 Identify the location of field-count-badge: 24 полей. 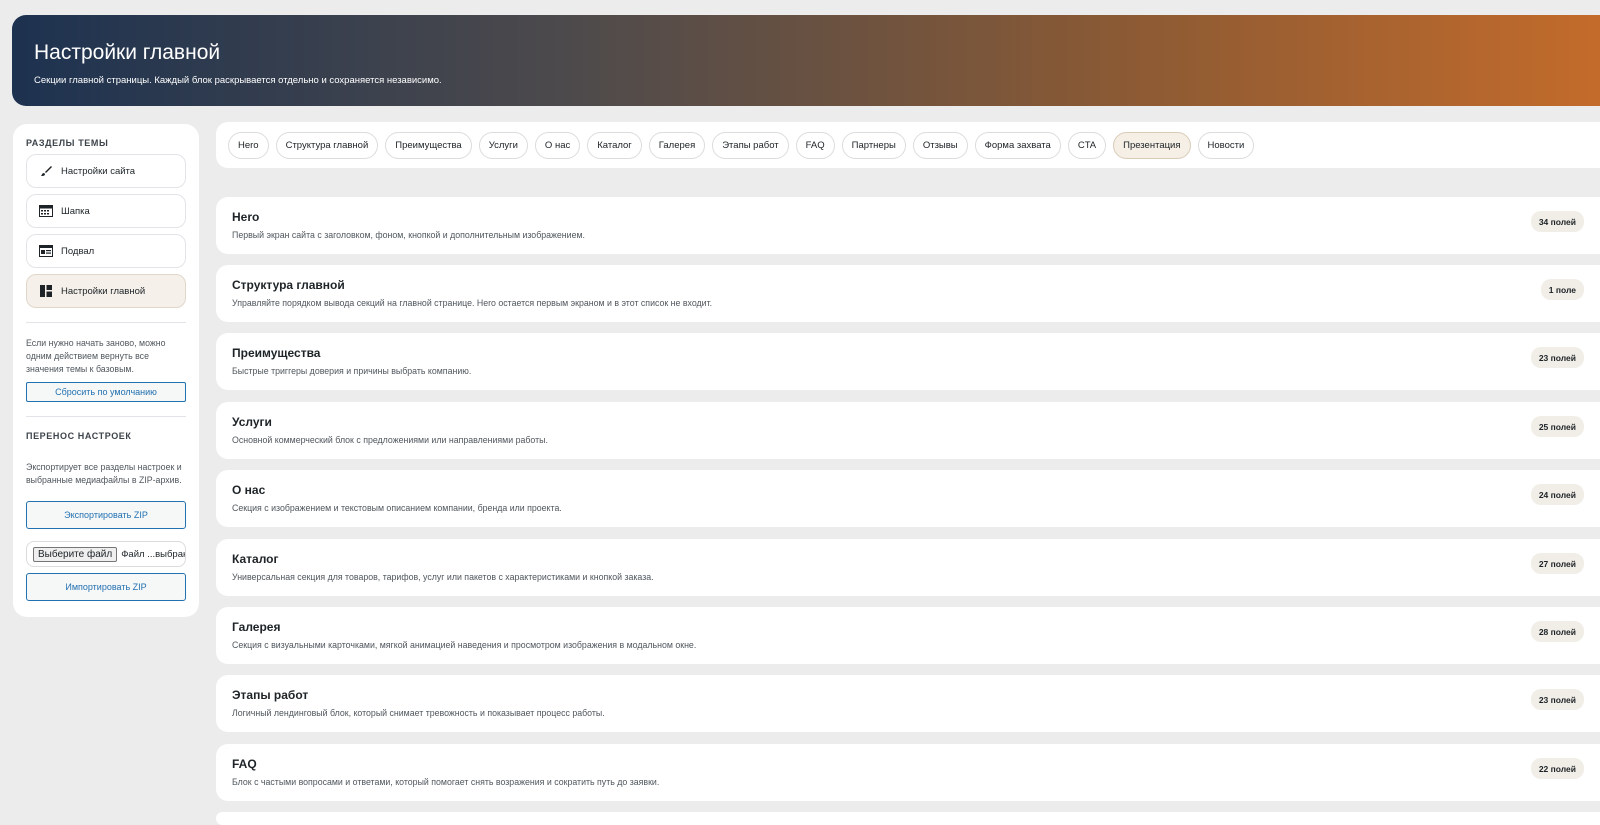
(1557, 494).